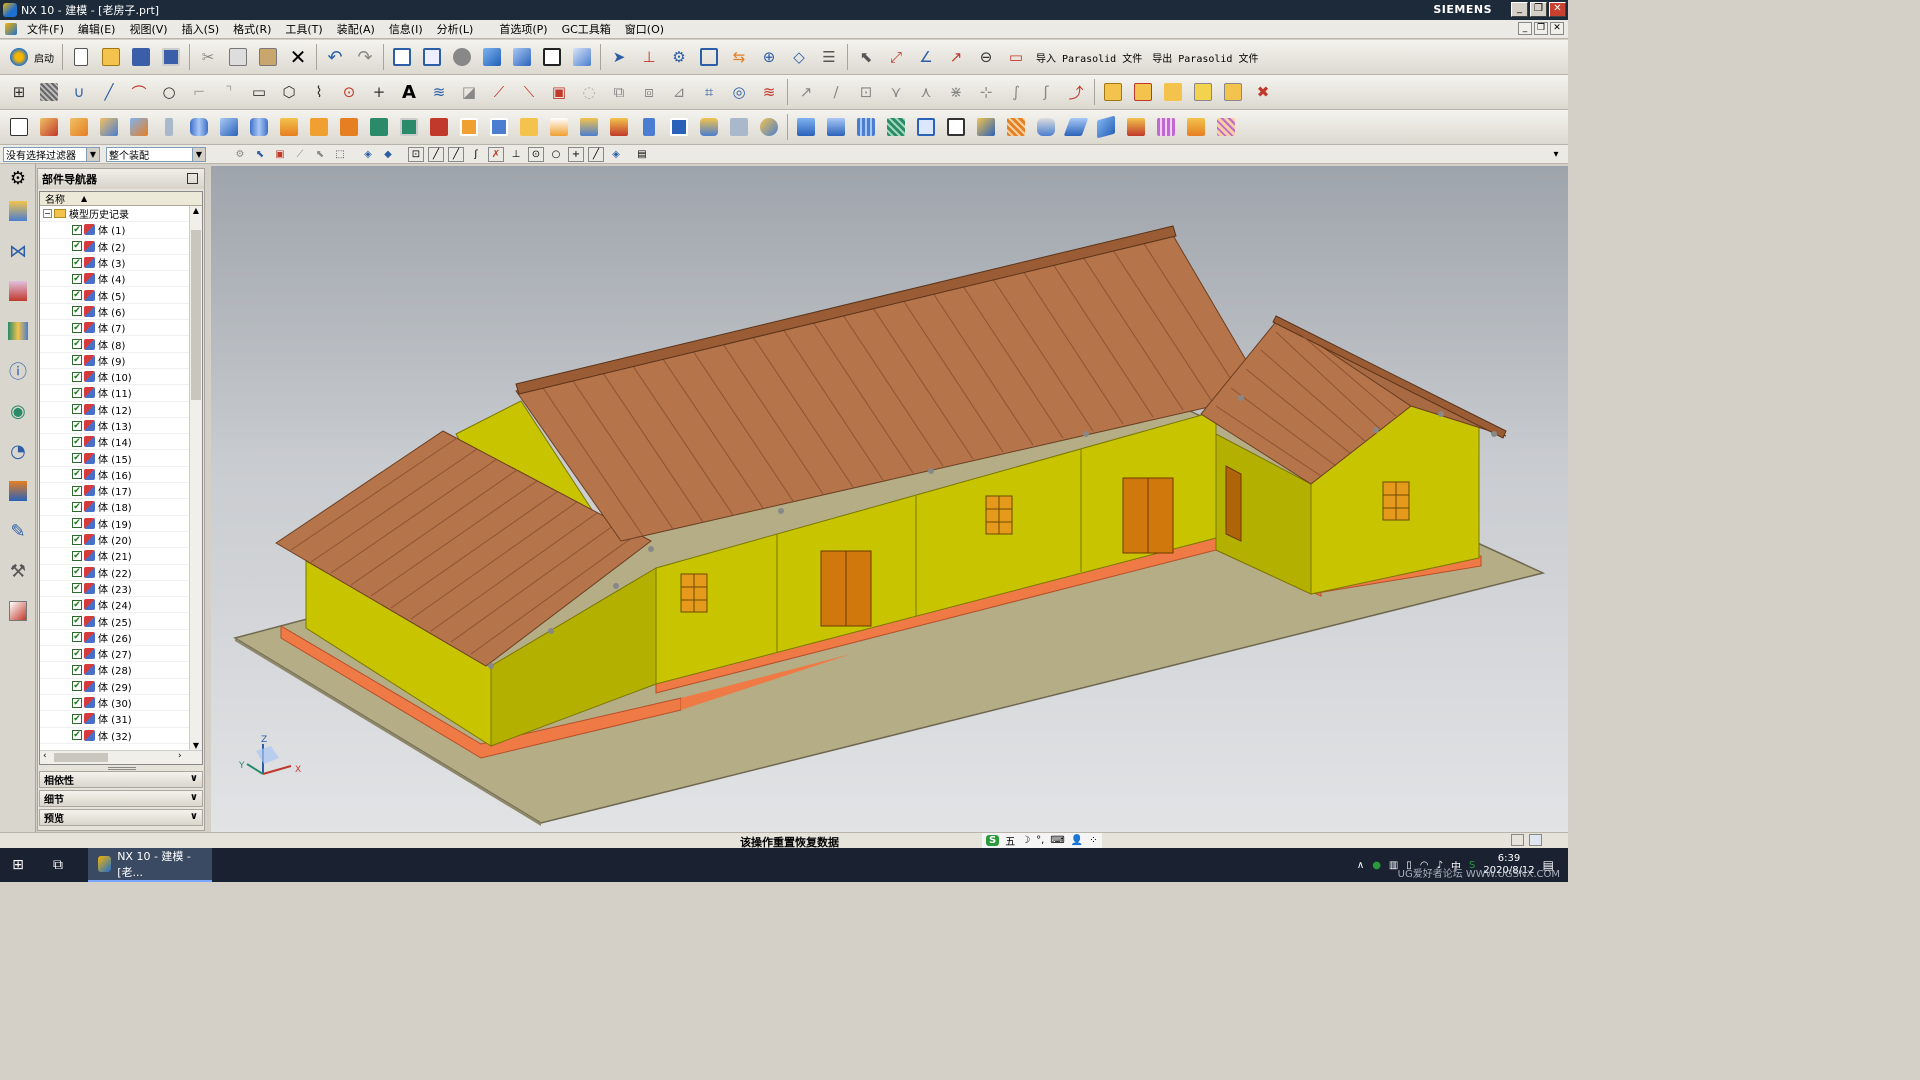  Describe the element at coordinates (1010, 840) in the screenshot. I see `ime-mode-wubi: 五` at that location.